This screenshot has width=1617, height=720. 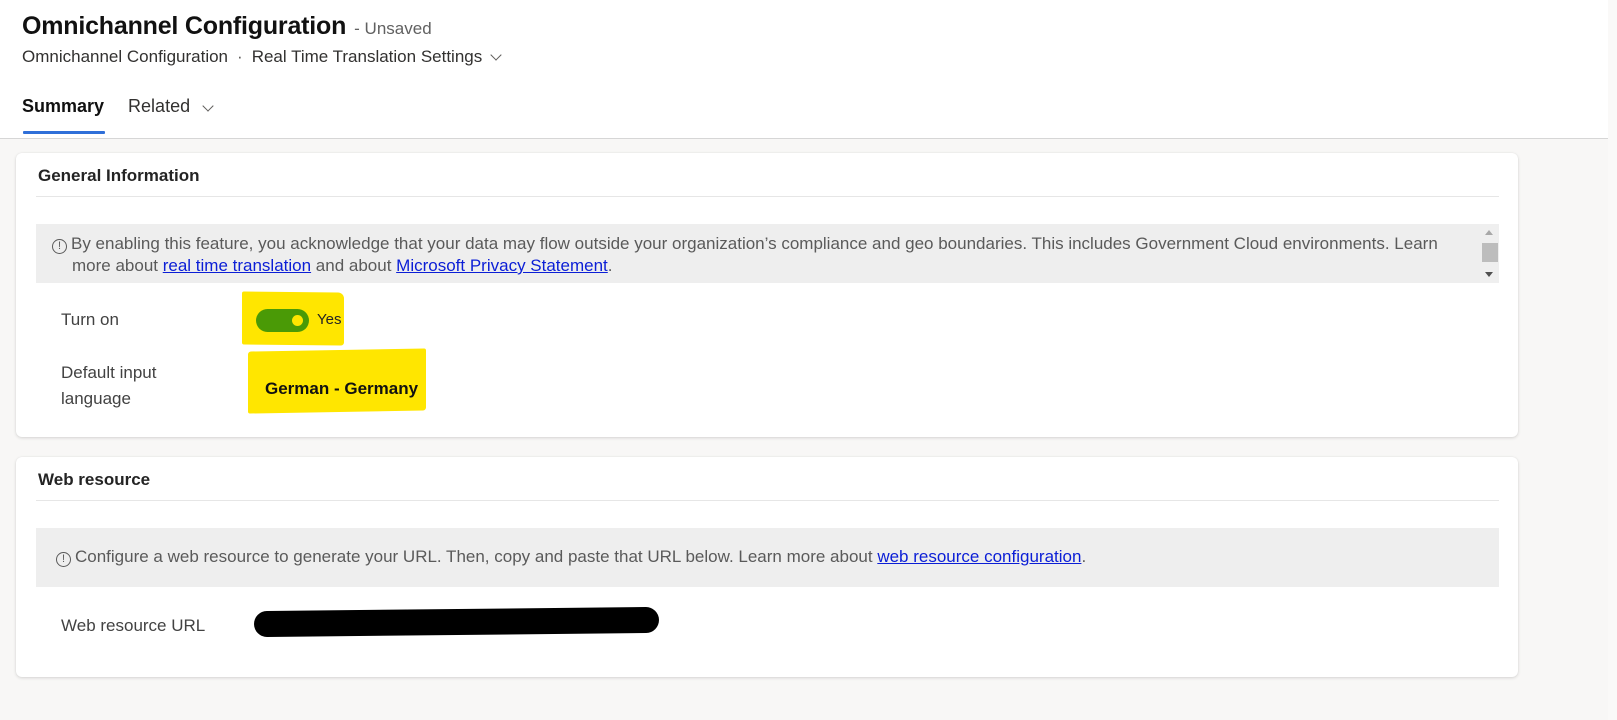 What do you see at coordinates (1612, 360) in the screenshot?
I see `page-edge` at bounding box center [1612, 360].